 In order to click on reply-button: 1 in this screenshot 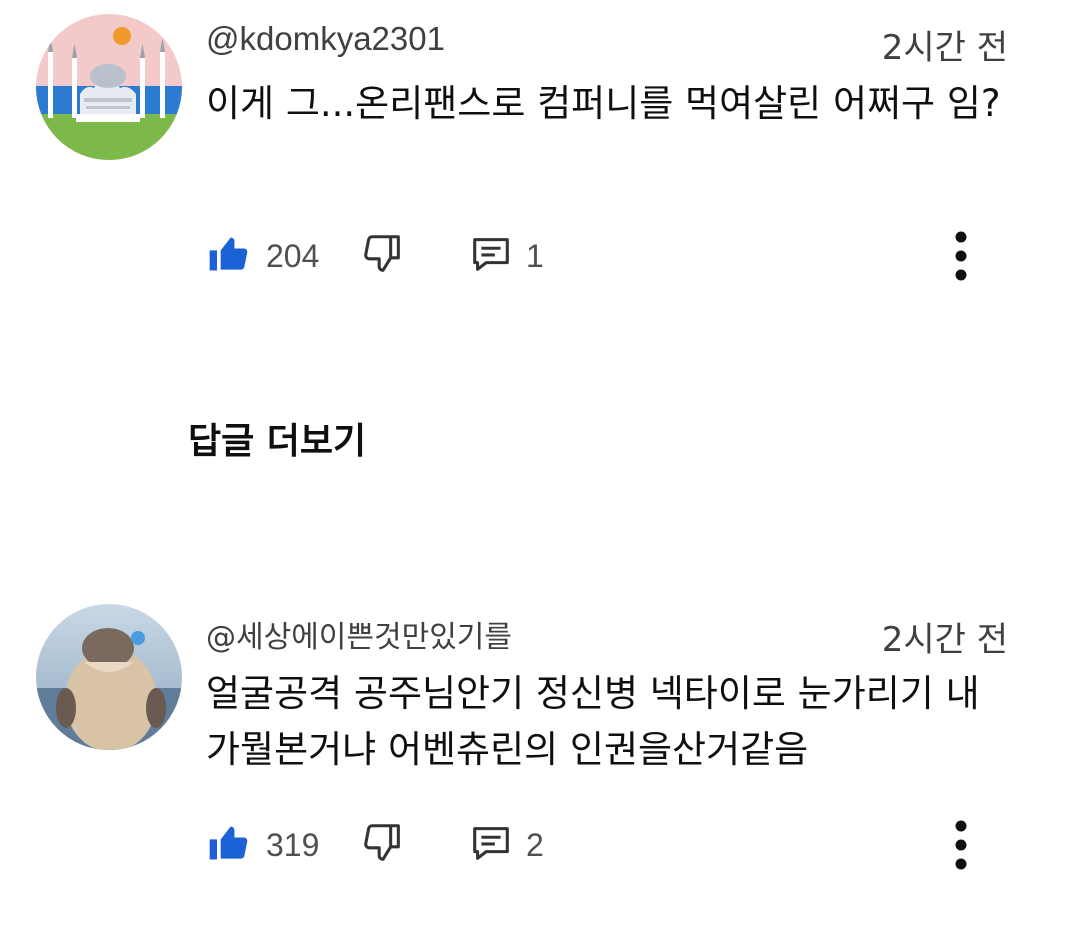, I will do `click(506, 256)`.